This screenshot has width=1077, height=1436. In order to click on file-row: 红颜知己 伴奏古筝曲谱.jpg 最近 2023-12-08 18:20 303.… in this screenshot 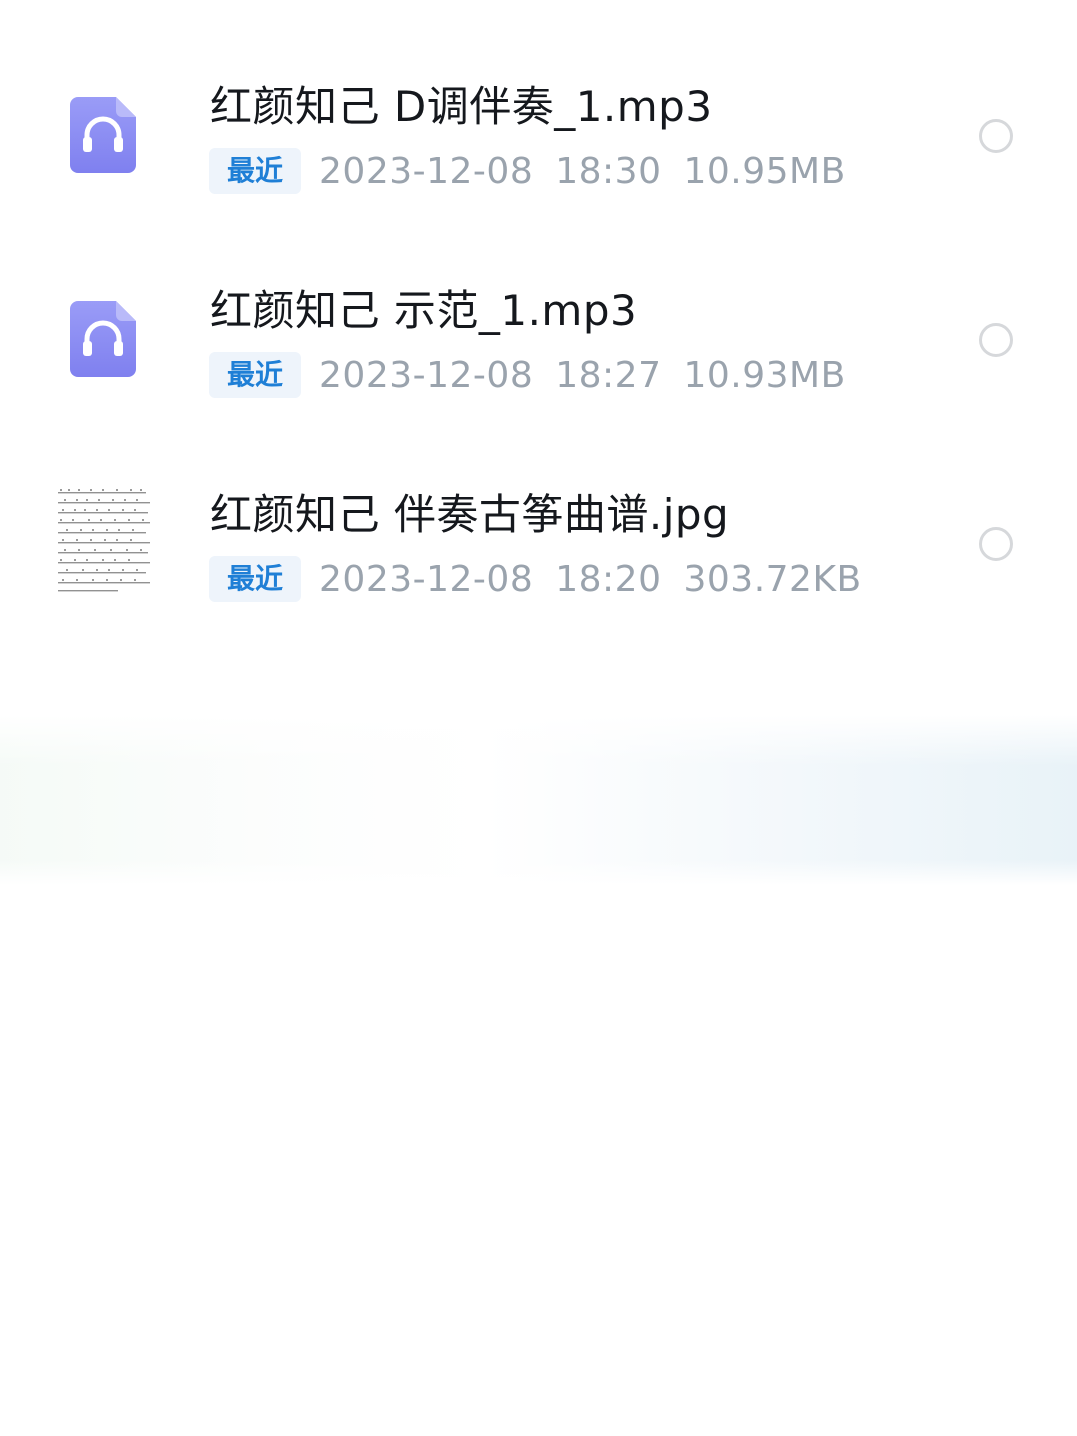, I will do `click(538, 543)`.